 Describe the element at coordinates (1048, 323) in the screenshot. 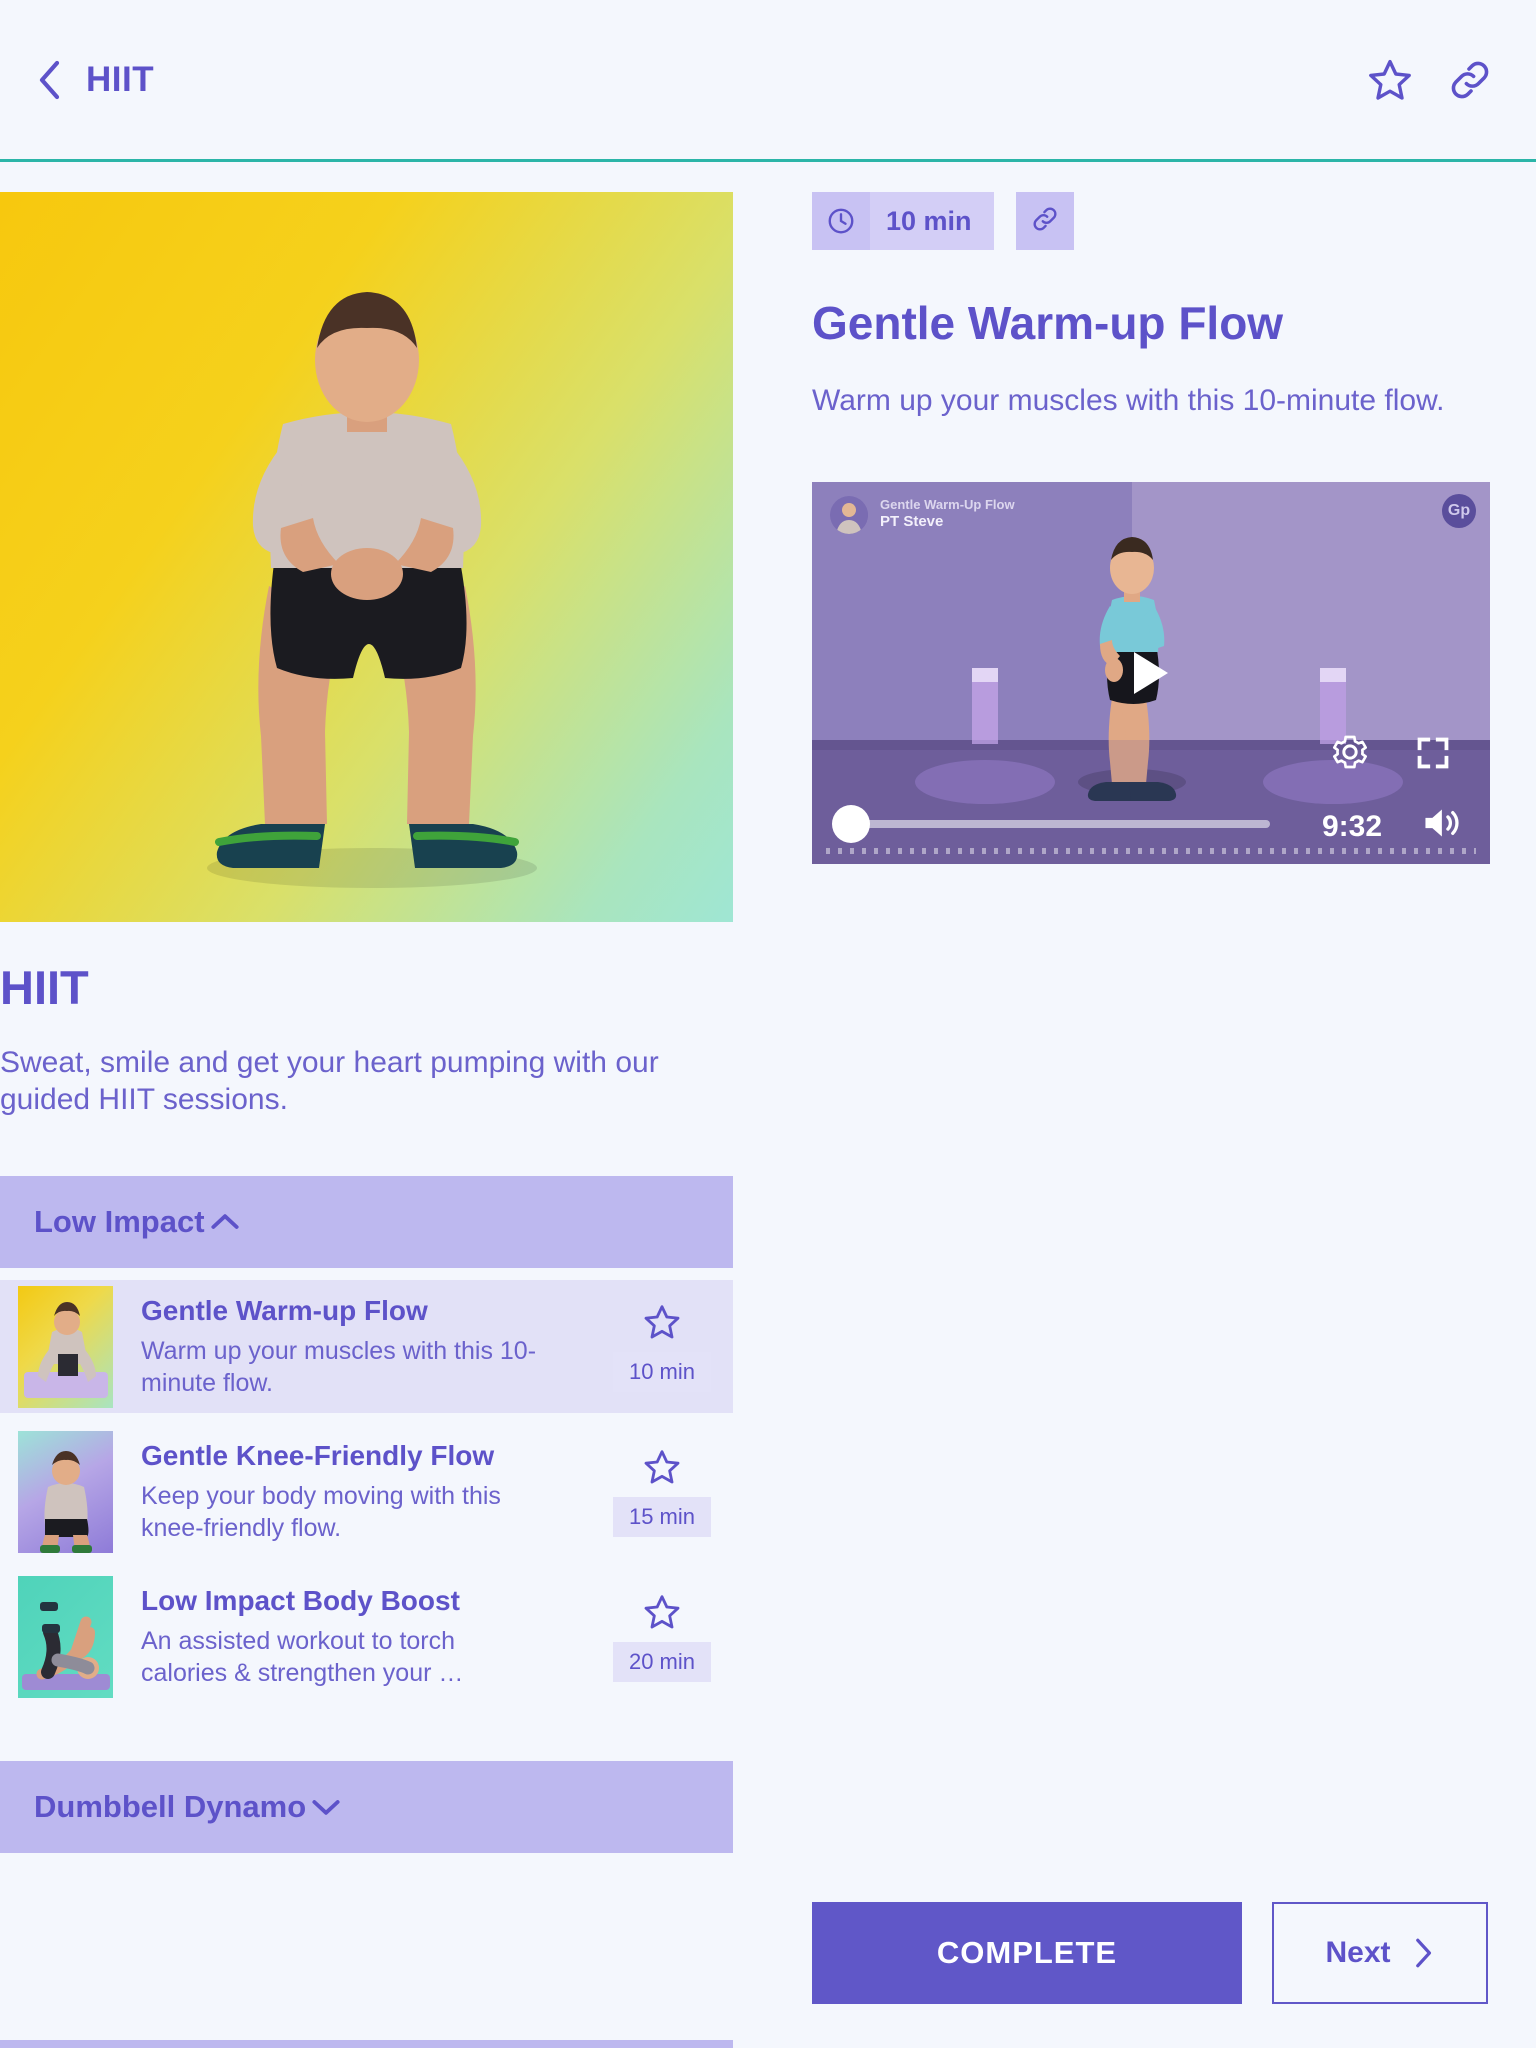

I see `lesson-title: Gentle Warm-up Flow` at that location.